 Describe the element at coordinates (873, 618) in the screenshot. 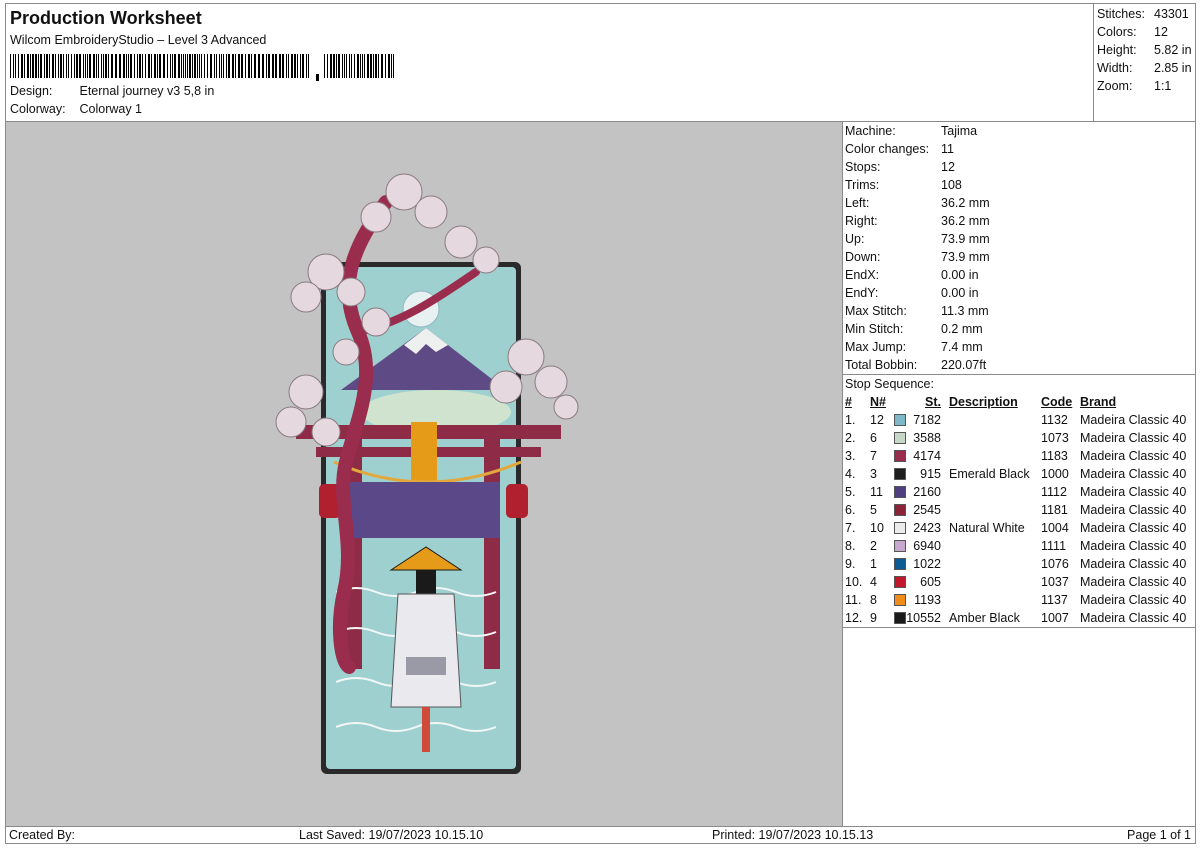

I see `needle-number: 9` at that location.